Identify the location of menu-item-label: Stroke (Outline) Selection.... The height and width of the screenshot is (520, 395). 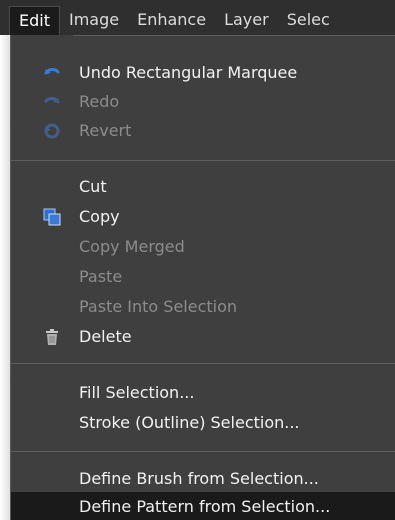
(189, 422).